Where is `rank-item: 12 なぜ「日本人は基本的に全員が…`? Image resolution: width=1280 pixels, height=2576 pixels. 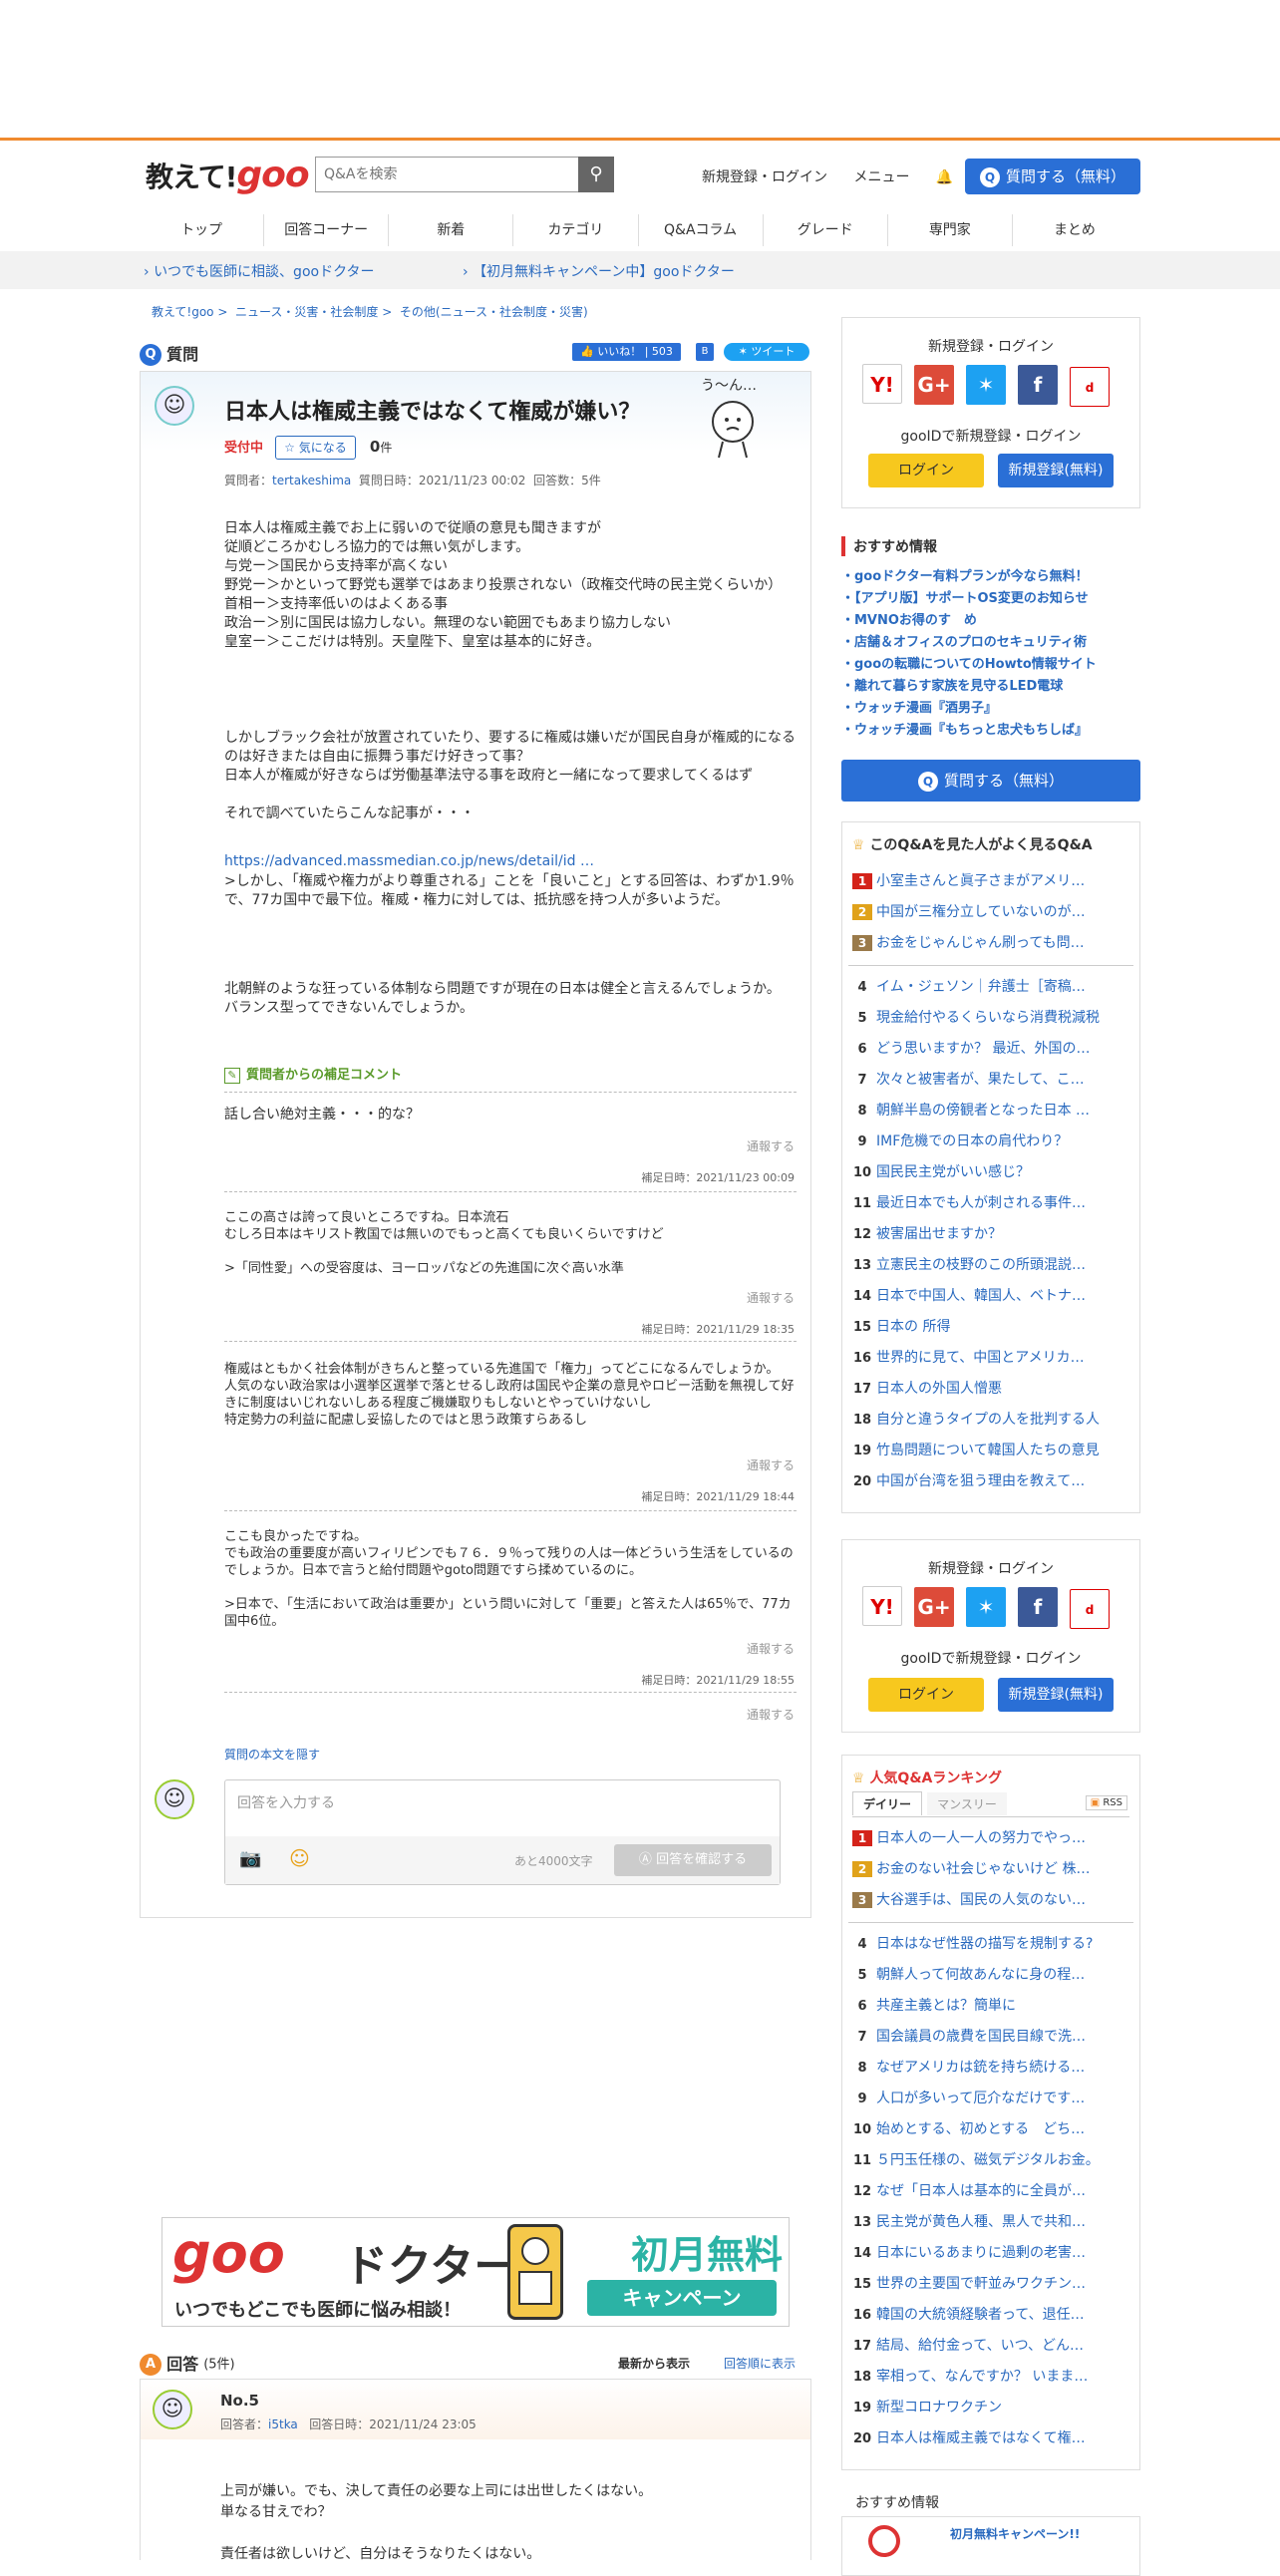
rank-item: 12 なぜ「日本人は基本的に全員が… is located at coordinates (991, 2191).